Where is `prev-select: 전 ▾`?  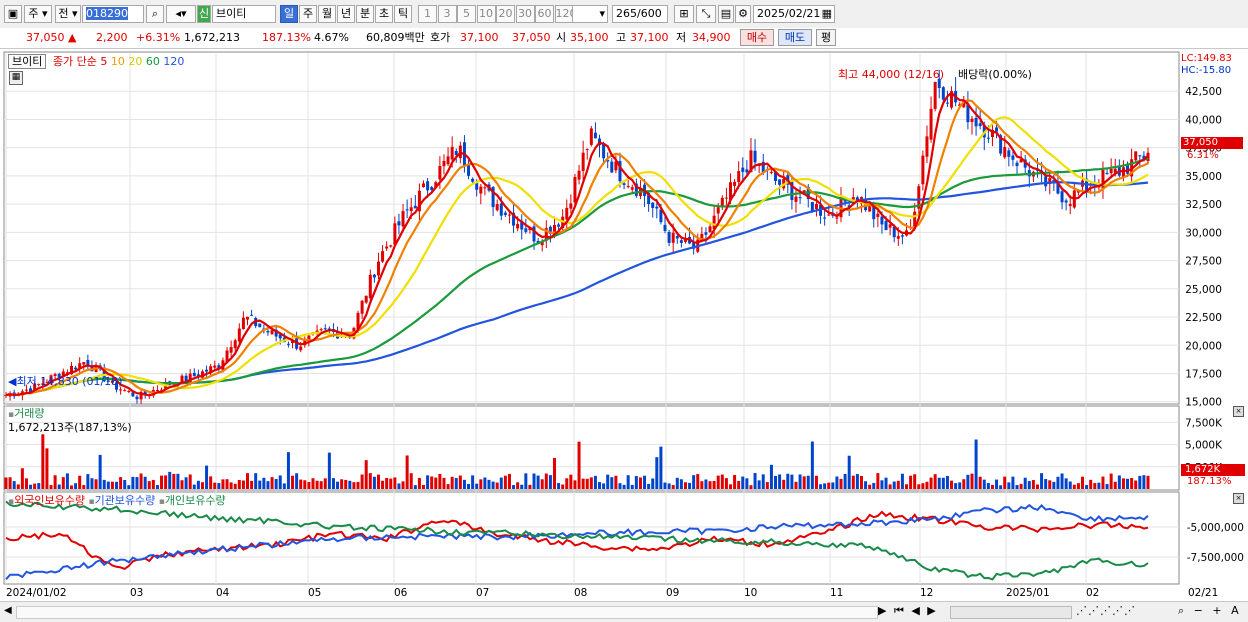
prev-select: 전 ▾ is located at coordinates (68, 14).